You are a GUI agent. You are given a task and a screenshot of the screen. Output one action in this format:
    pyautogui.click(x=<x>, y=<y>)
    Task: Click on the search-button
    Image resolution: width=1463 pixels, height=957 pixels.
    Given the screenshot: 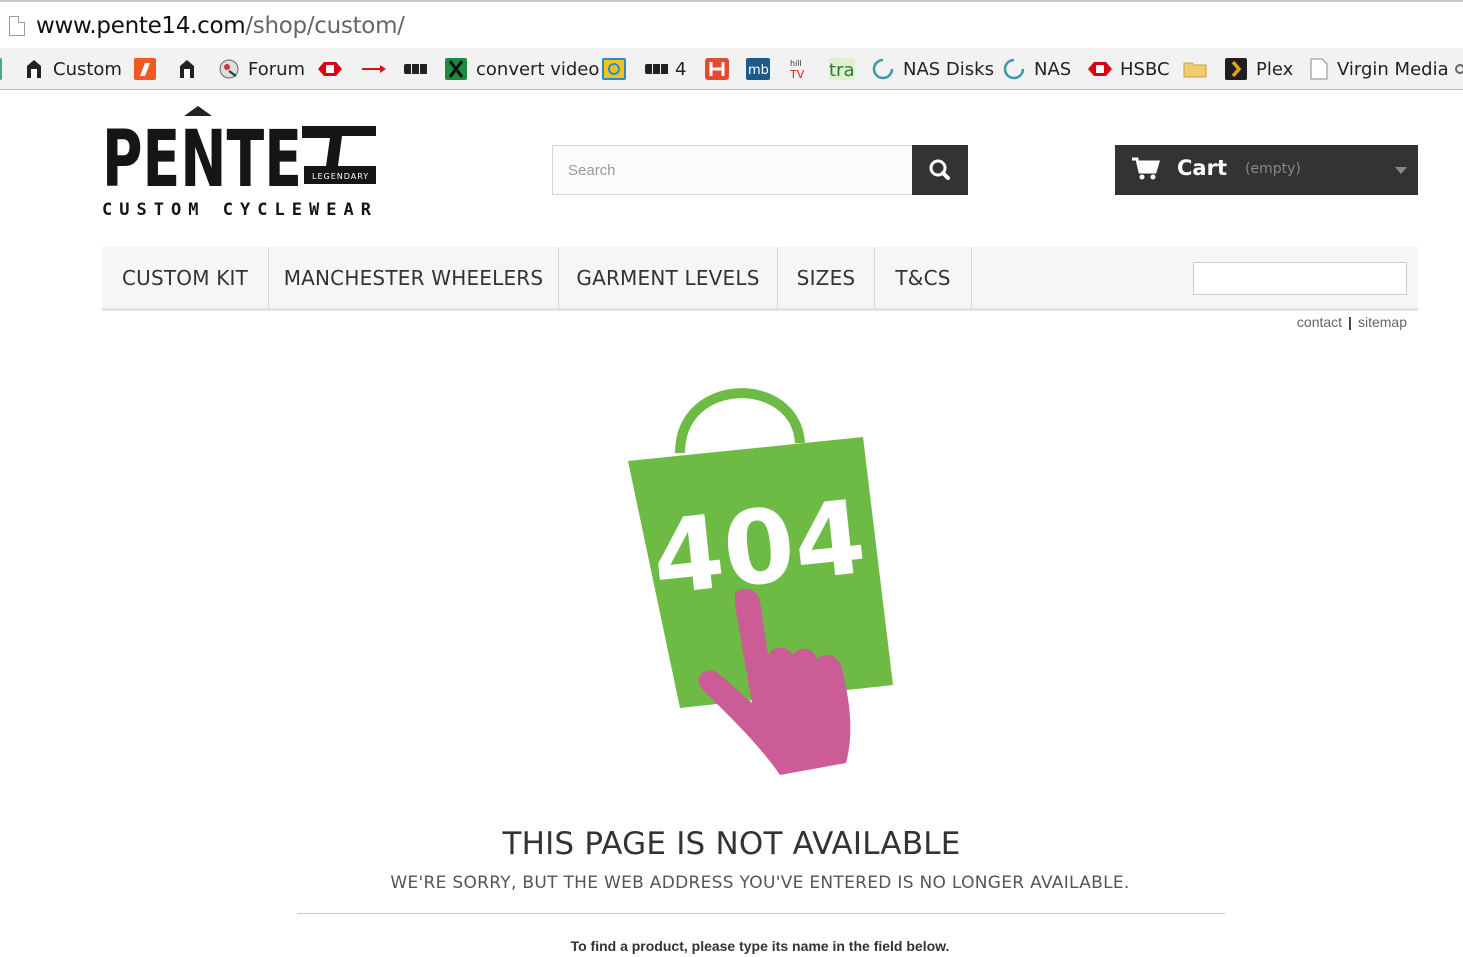 What is the action you would take?
    pyautogui.click(x=940, y=170)
    